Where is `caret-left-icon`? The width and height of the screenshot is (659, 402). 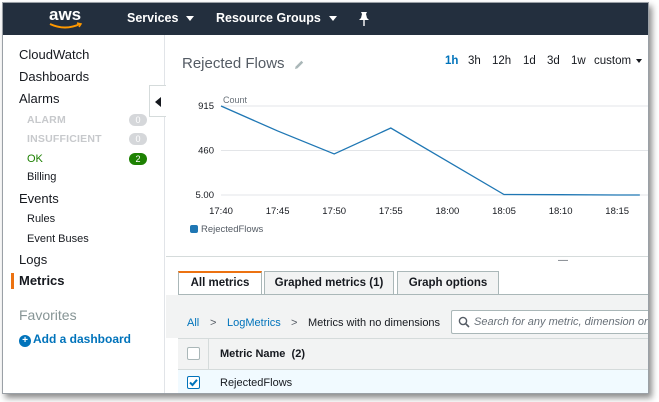
caret-left-icon is located at coordinates (158, 102).